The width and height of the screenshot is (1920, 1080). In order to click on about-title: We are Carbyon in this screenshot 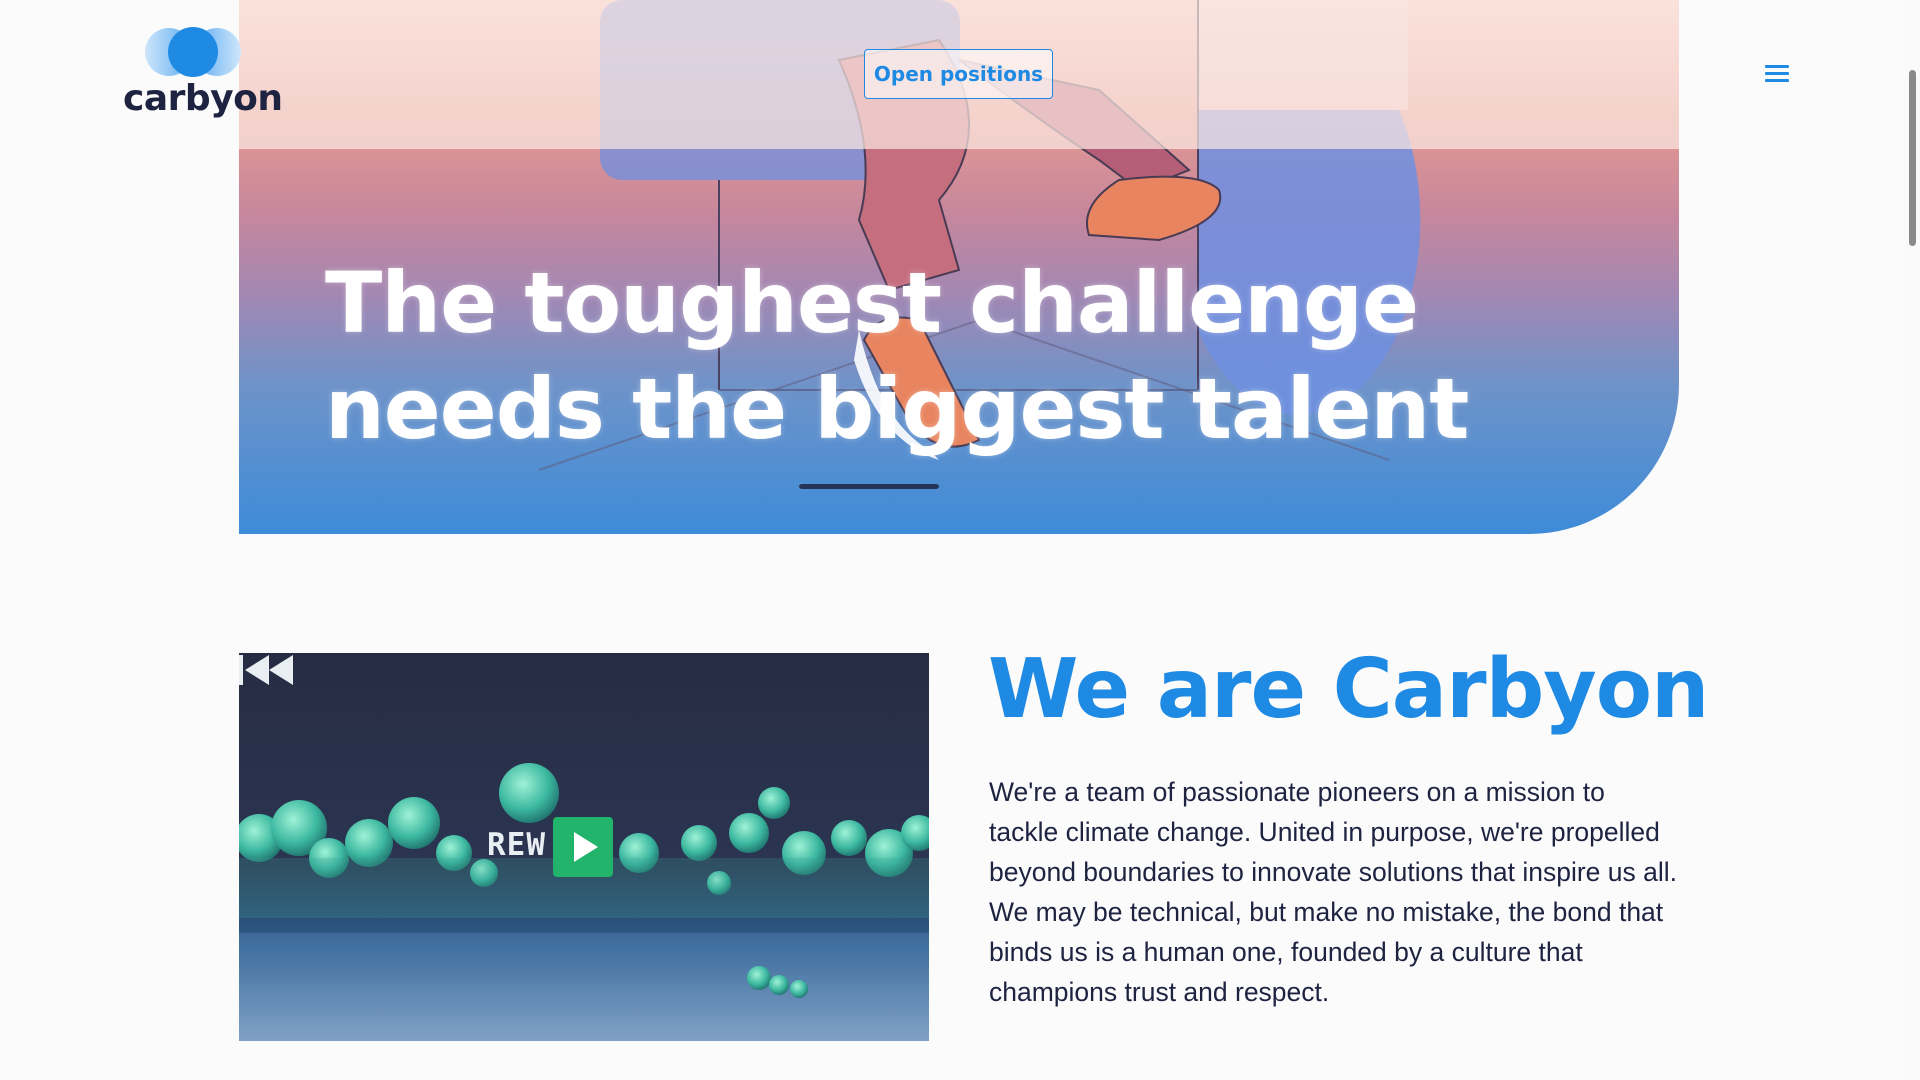, I will do `click(1348, 689)`.